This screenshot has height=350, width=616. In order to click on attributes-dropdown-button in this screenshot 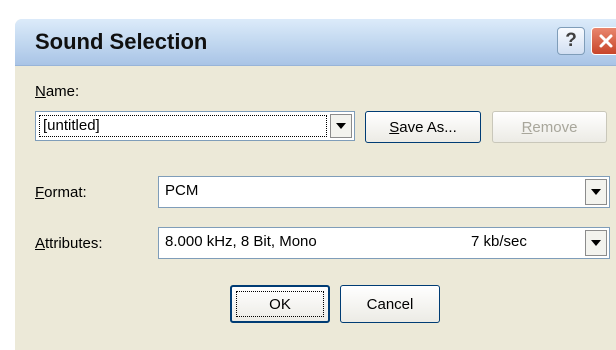, I will do `click(596, 243)`.